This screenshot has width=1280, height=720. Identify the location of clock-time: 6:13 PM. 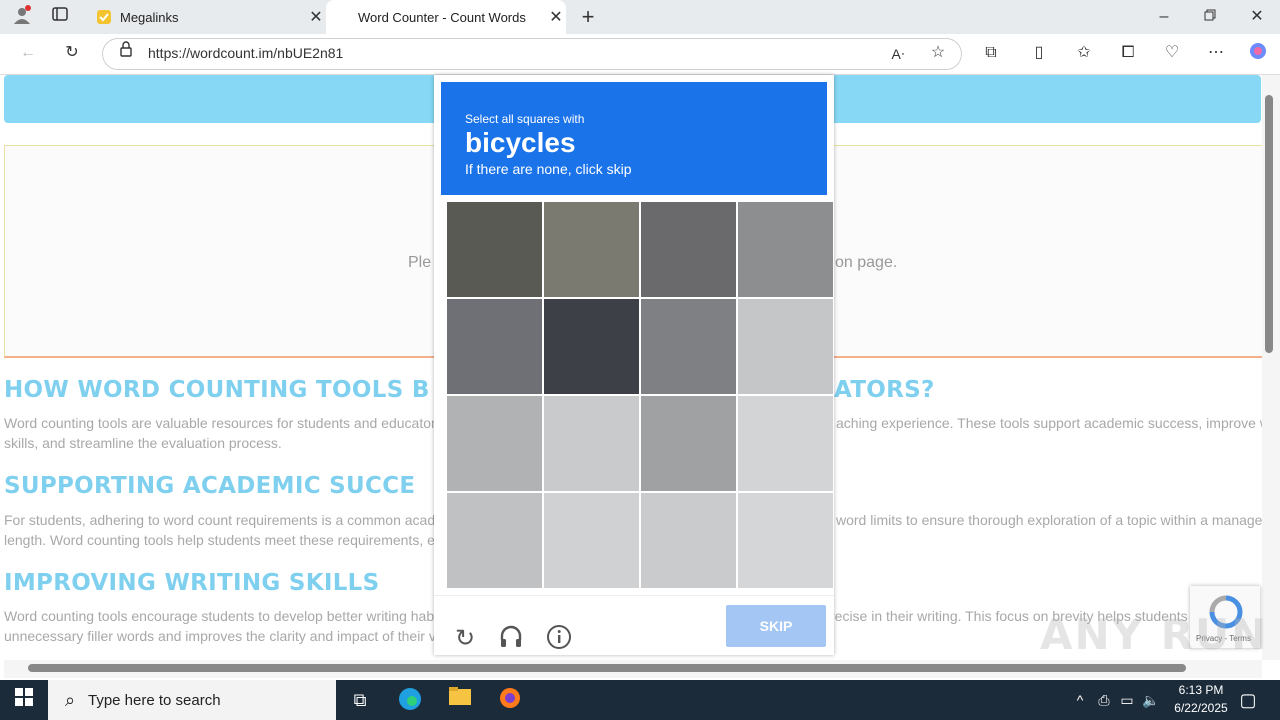
(1201, 690).